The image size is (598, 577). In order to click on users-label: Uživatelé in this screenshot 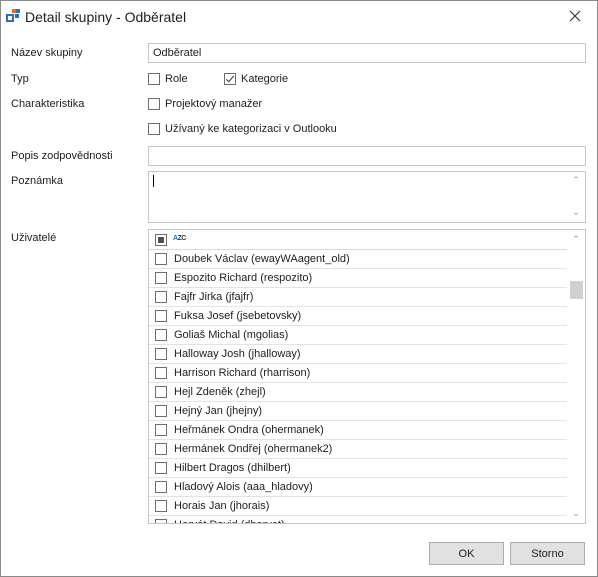, I will do `click(34, 238)`.